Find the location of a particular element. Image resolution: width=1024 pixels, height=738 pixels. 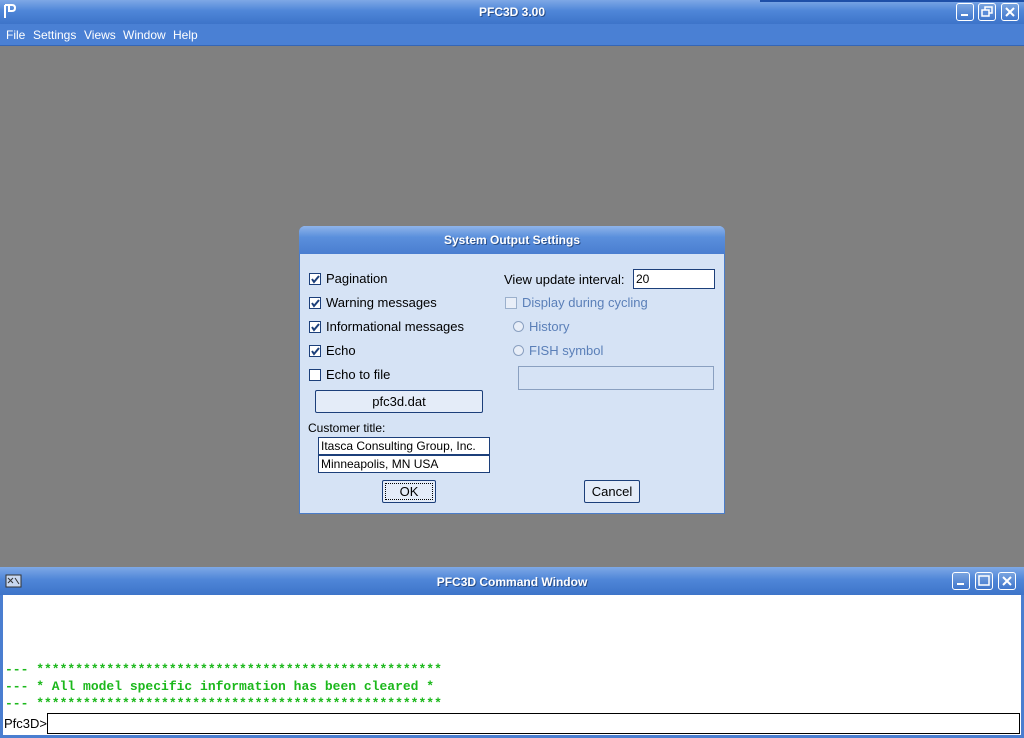

history-label: History is located at coordinates (549, 326).